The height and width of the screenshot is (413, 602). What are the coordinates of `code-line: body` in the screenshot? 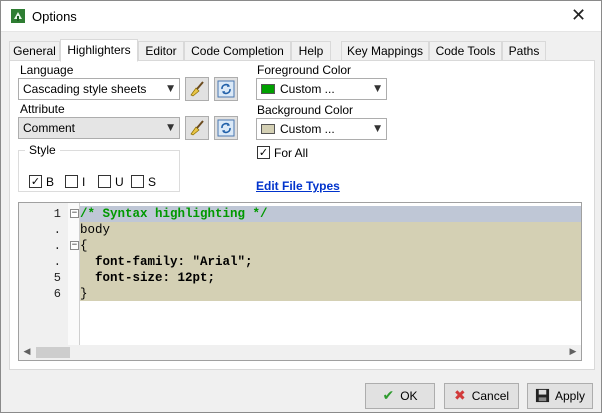 It's located at (95, 230).